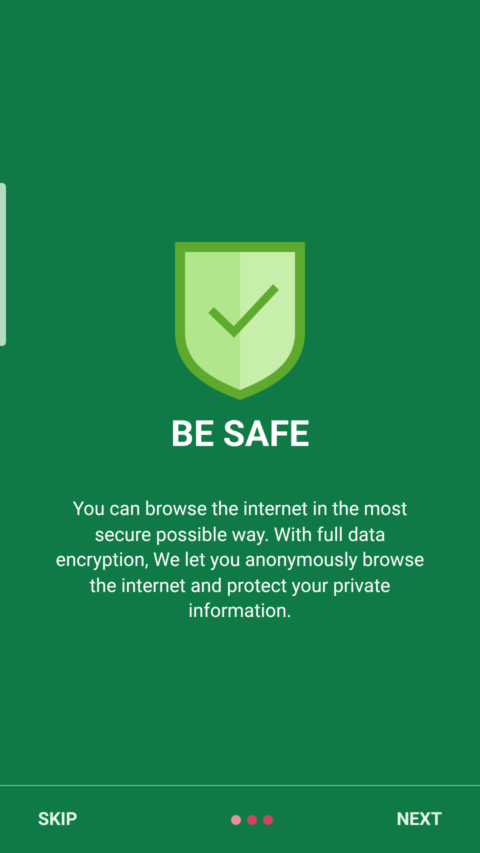  What do you see at coordinates (240, 560) in the screenshot?
I see `description: You can browse the internet in the most secure possible way. With full data encryption, We let you anonymously browse the internet and protect your private information.` at bounding box center [240, 560].